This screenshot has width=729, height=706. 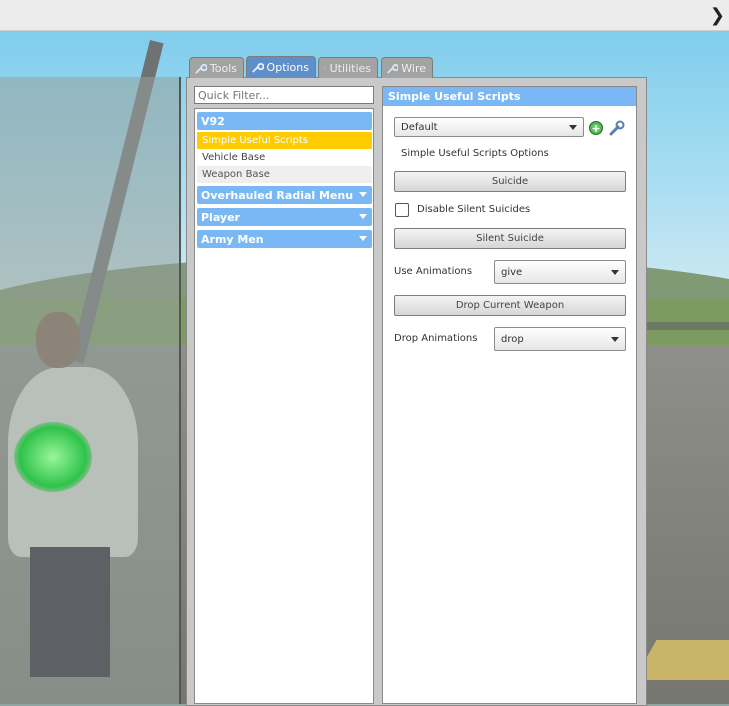 I want to click on panel-title: Simple Useful Scripts, so click(x=509, y=96).